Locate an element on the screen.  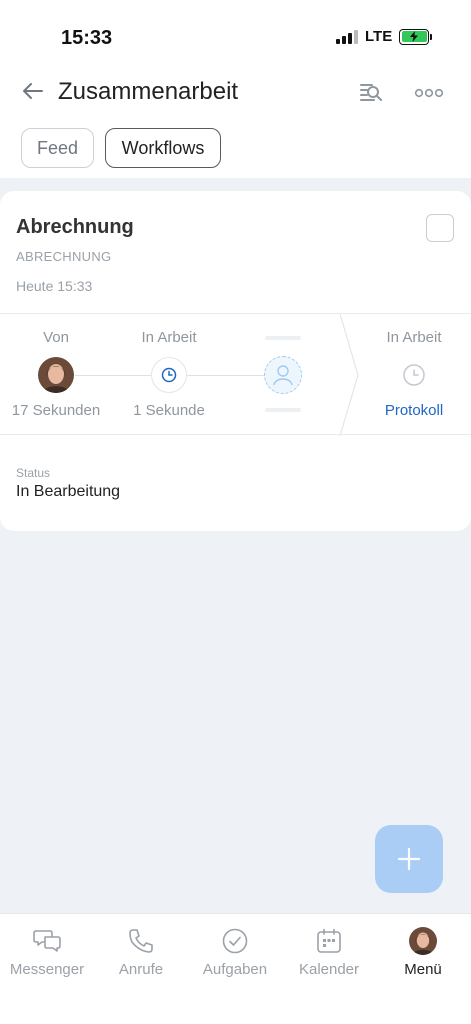
nav-menu: Menü is located at coordinates (423, 954).